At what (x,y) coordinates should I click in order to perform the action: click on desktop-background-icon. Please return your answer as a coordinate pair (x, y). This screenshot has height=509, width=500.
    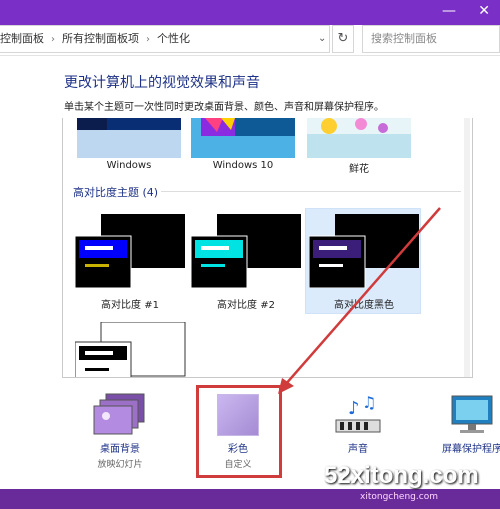
    Looking at the image, I should click on (119, 414).